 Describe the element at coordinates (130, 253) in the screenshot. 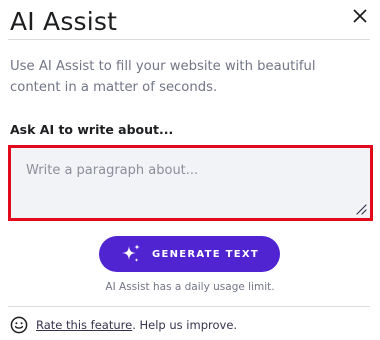

I see `sparkles-icon` at that location.